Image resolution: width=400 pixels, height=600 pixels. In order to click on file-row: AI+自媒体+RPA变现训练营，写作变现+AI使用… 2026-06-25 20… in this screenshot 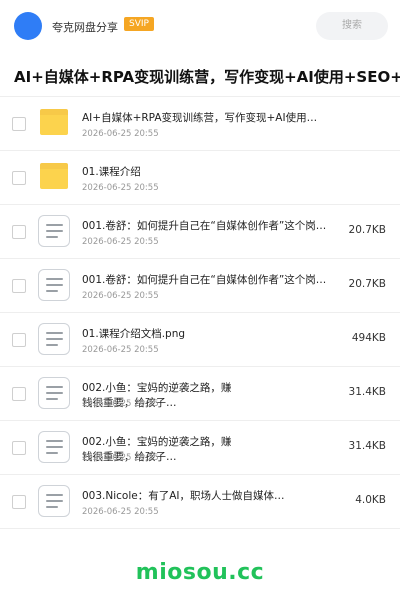, I will do `click(200, 124)`.